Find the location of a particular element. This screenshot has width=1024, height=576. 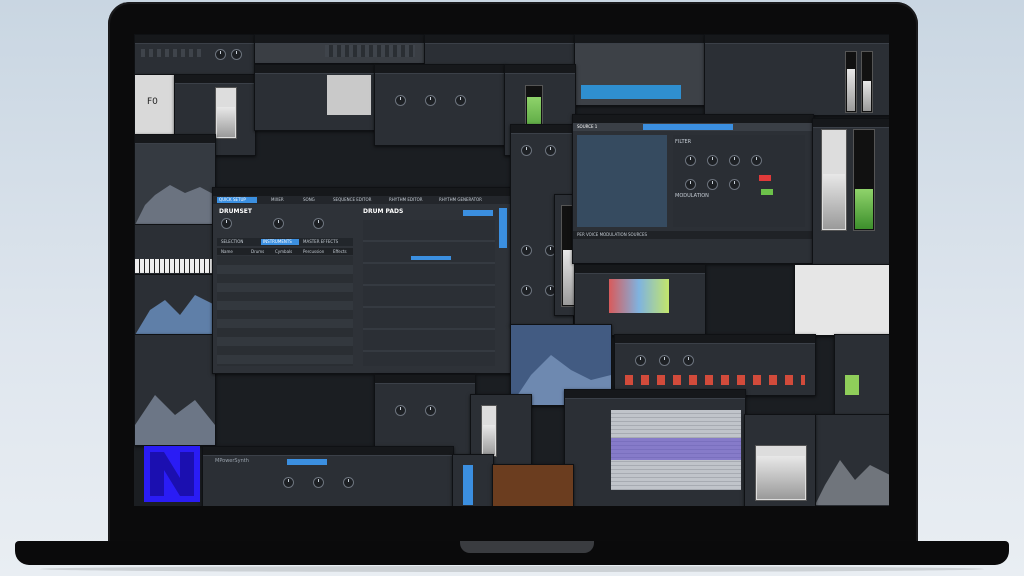

source-title: SOURCE 1 is located at coordinates (587, 126).